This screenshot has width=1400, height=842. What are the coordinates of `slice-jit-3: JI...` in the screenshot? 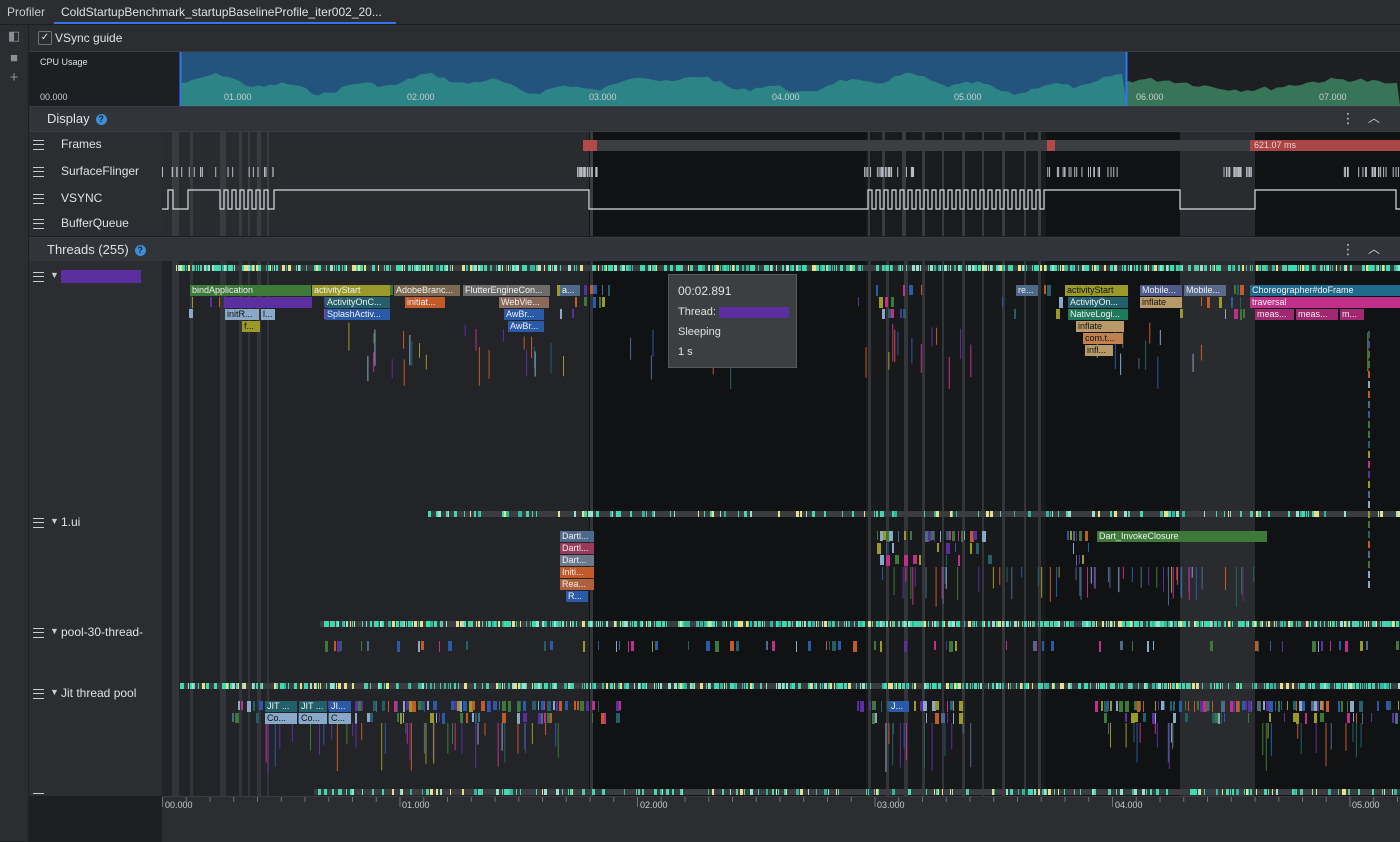 It's located at (340, 706).